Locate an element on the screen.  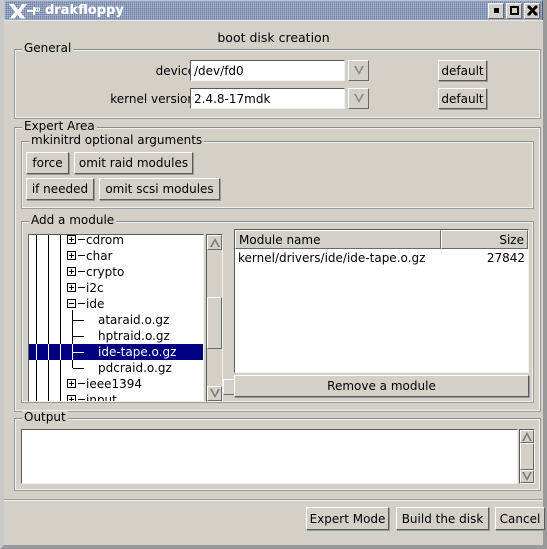
tree-item: ide-tape.o.gz is located at coordinates (116, 352).